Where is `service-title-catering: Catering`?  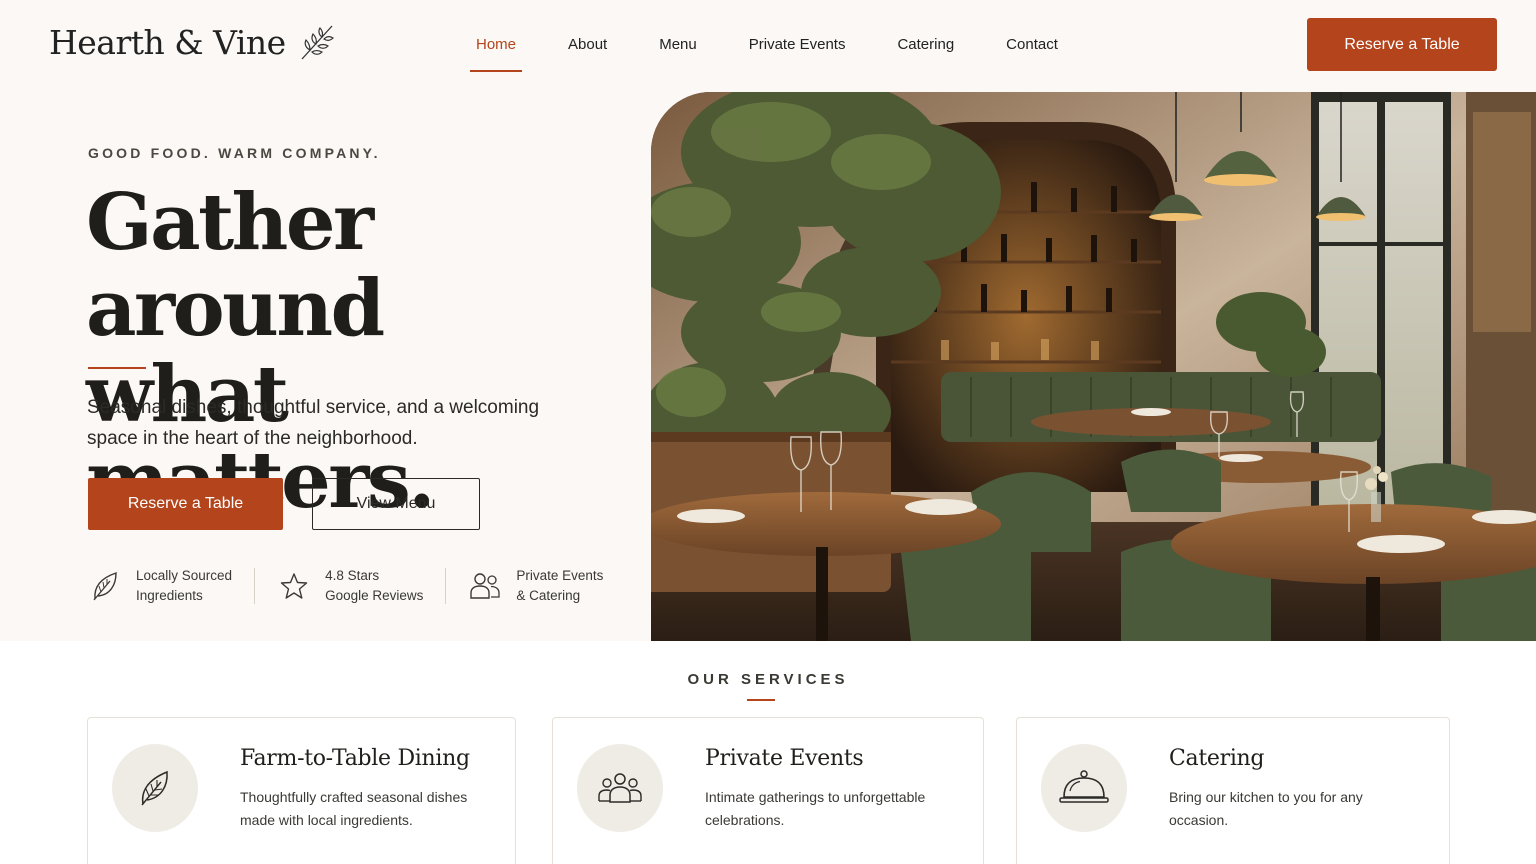 service-title-catering: Catering is located at coordinates (1217, 758).